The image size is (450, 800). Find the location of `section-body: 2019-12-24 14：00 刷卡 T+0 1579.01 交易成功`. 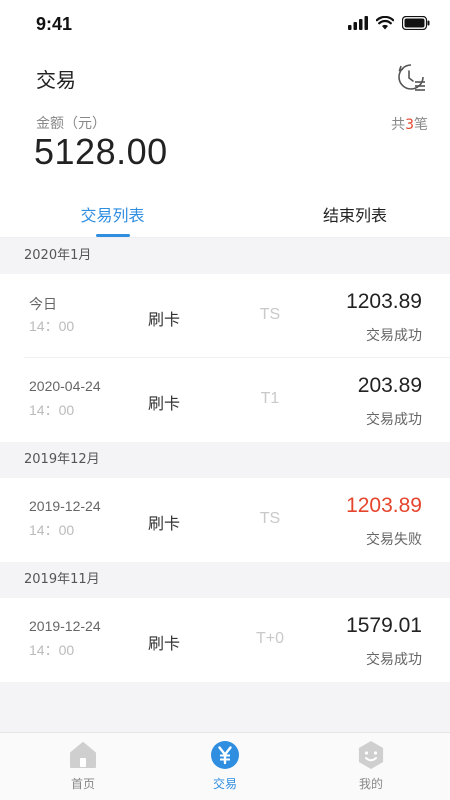

section-body: 2019-12-24 14：00 刷卡 T+0 1579.01 交易成功 is located at coordinates (225, 640).